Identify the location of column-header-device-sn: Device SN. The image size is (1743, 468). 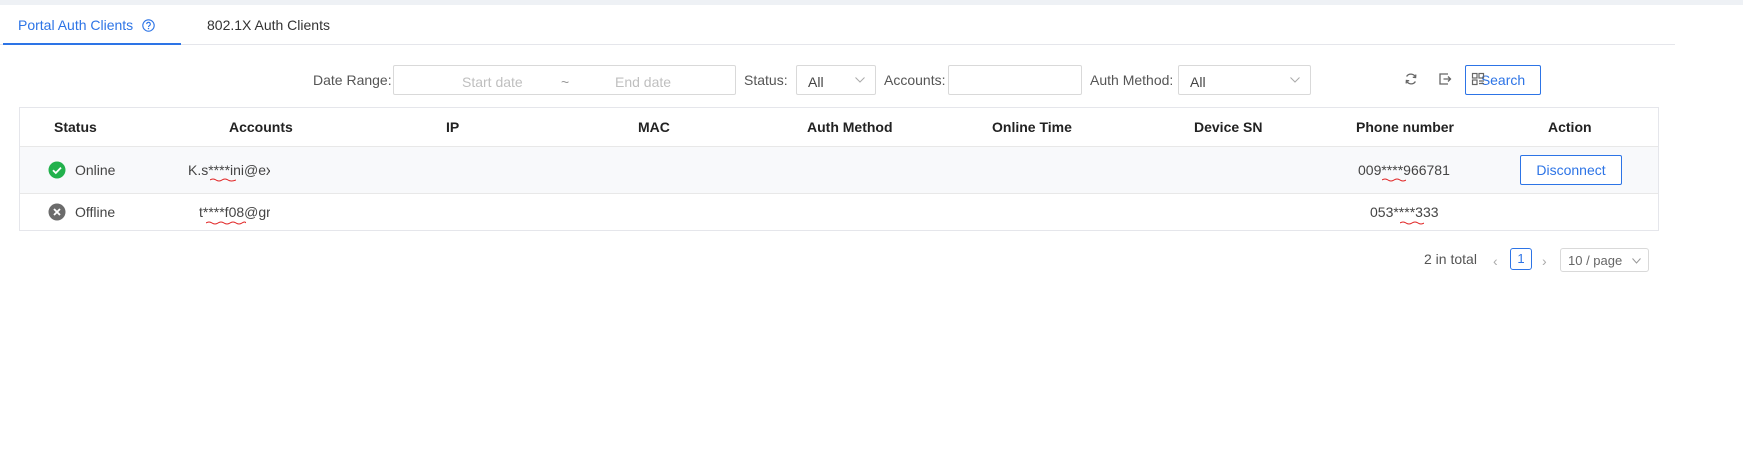
(1228, 127).